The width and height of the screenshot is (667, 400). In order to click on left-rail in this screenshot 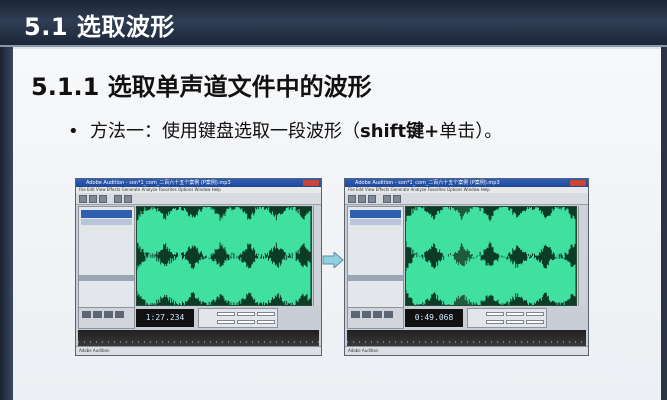, I will do `click(6, 223)`.